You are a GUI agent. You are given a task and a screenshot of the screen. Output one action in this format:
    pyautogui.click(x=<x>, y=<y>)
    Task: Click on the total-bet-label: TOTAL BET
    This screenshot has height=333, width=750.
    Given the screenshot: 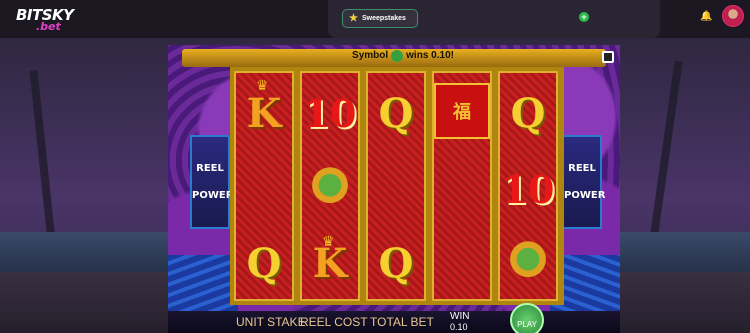 What is the action you would take?
    pyautogui.click(x=402, y=322)
    